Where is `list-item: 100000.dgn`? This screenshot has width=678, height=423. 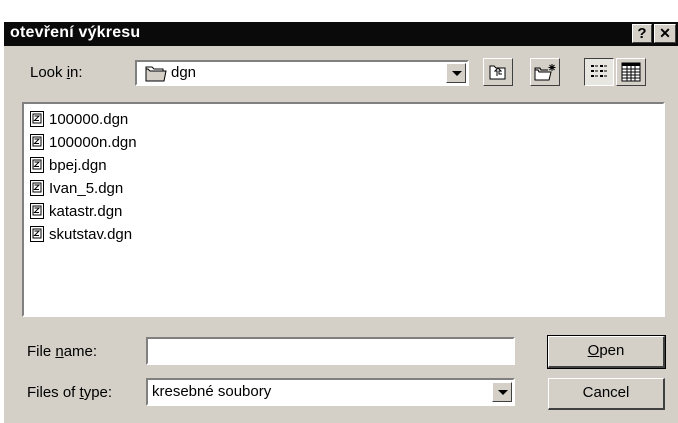
list-item: 100000.dgn is located at coordinates (79, 119).